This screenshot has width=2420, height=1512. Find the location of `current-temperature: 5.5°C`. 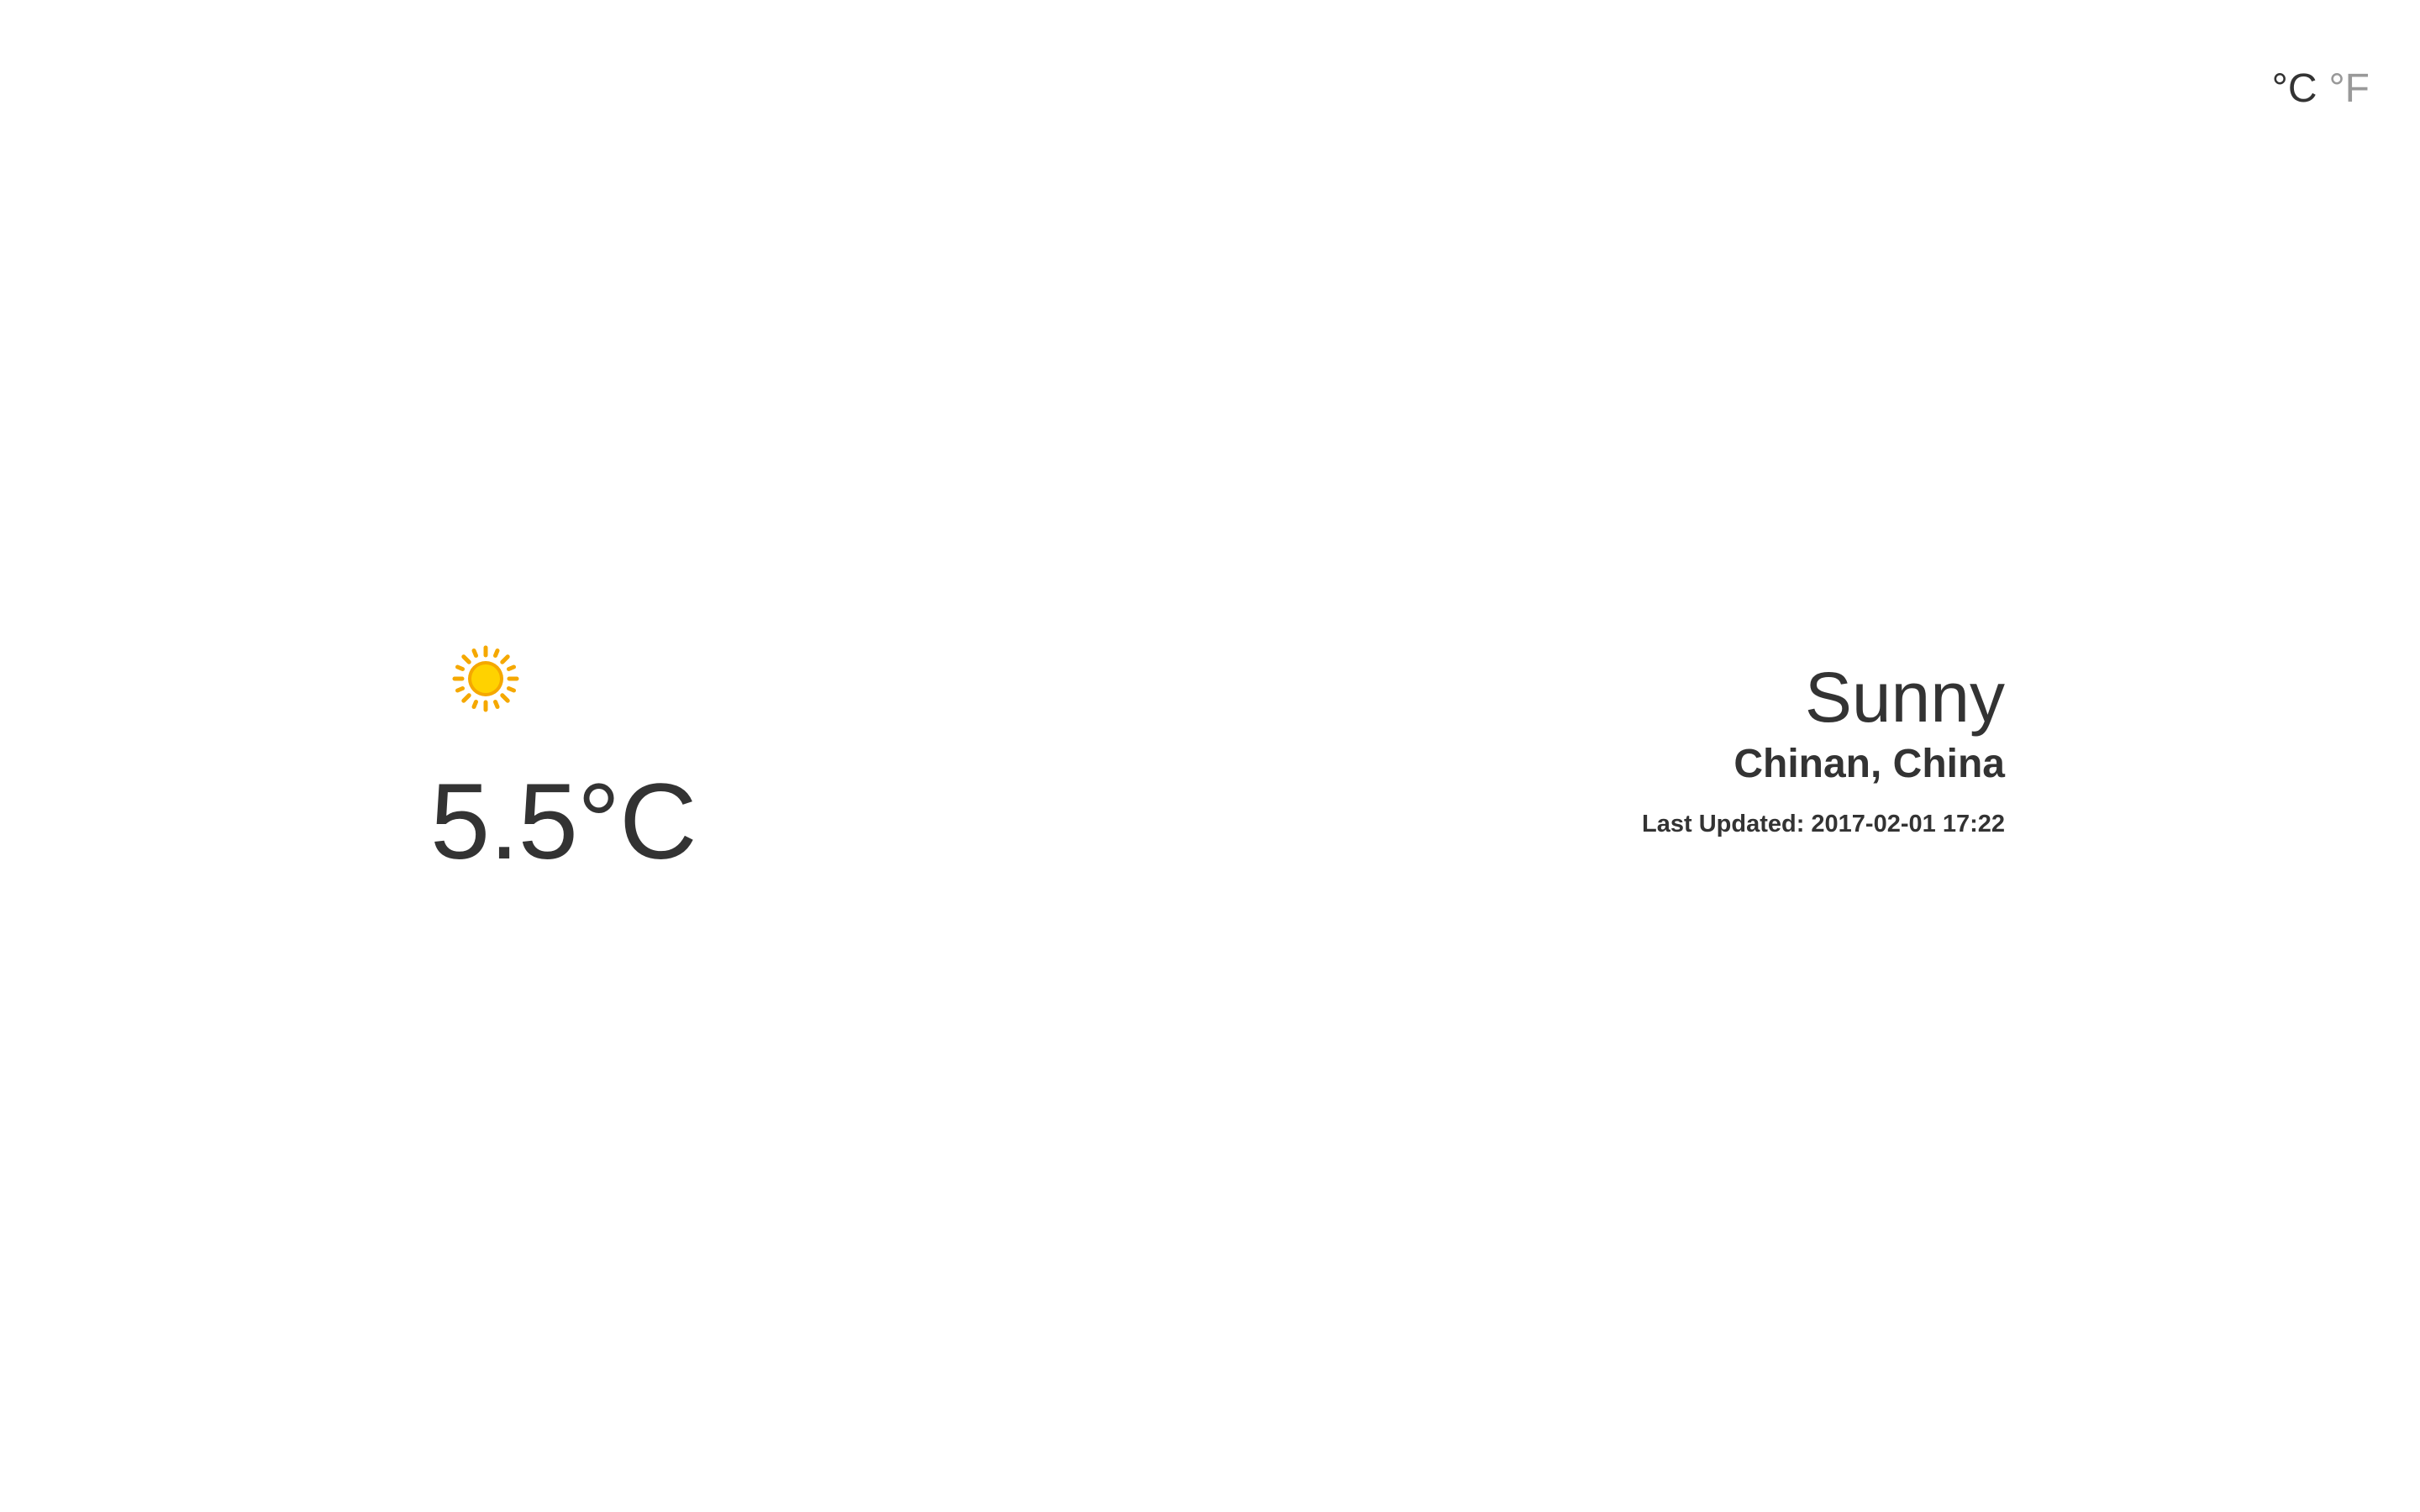

current-temperature: 5.5°C is located at coordinates (563, 822).